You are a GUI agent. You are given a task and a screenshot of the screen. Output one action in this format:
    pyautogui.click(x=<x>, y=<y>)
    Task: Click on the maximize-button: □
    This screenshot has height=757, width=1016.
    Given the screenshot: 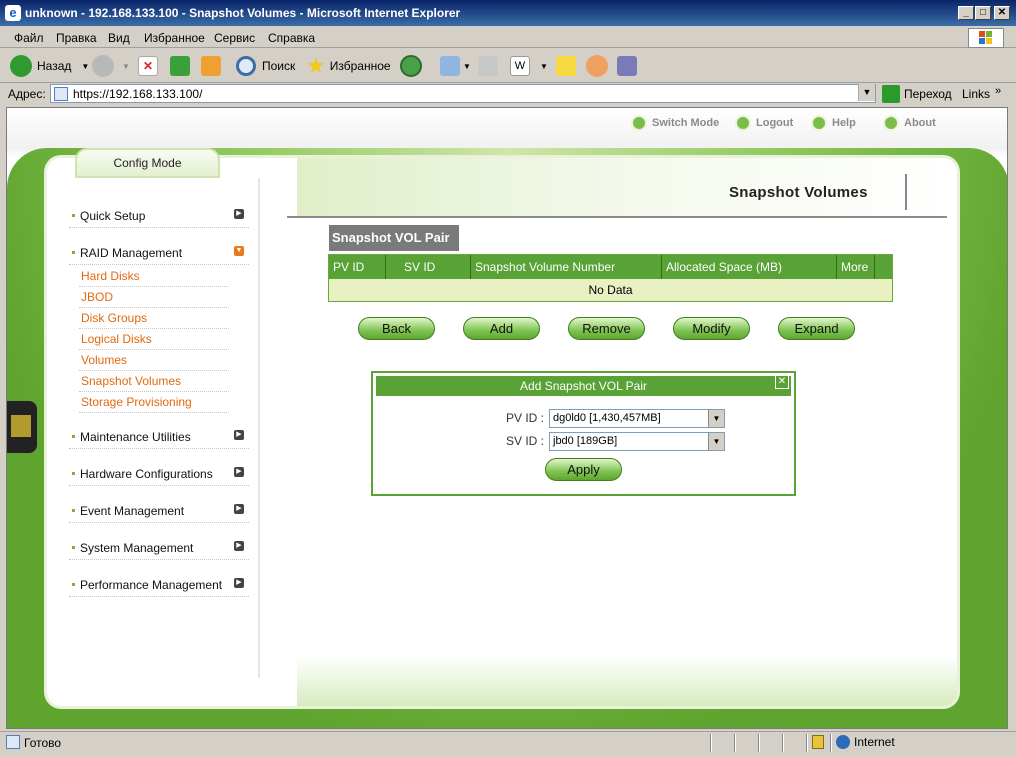 What is the action you would take?
    pyautogui.click(x=983, y=13)
    